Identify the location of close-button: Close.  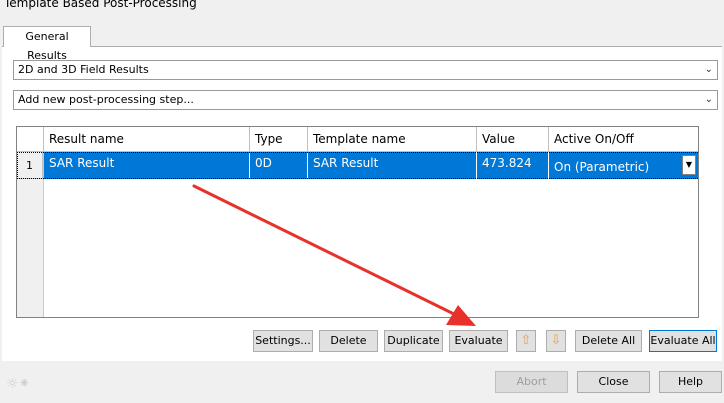
(613, 382).